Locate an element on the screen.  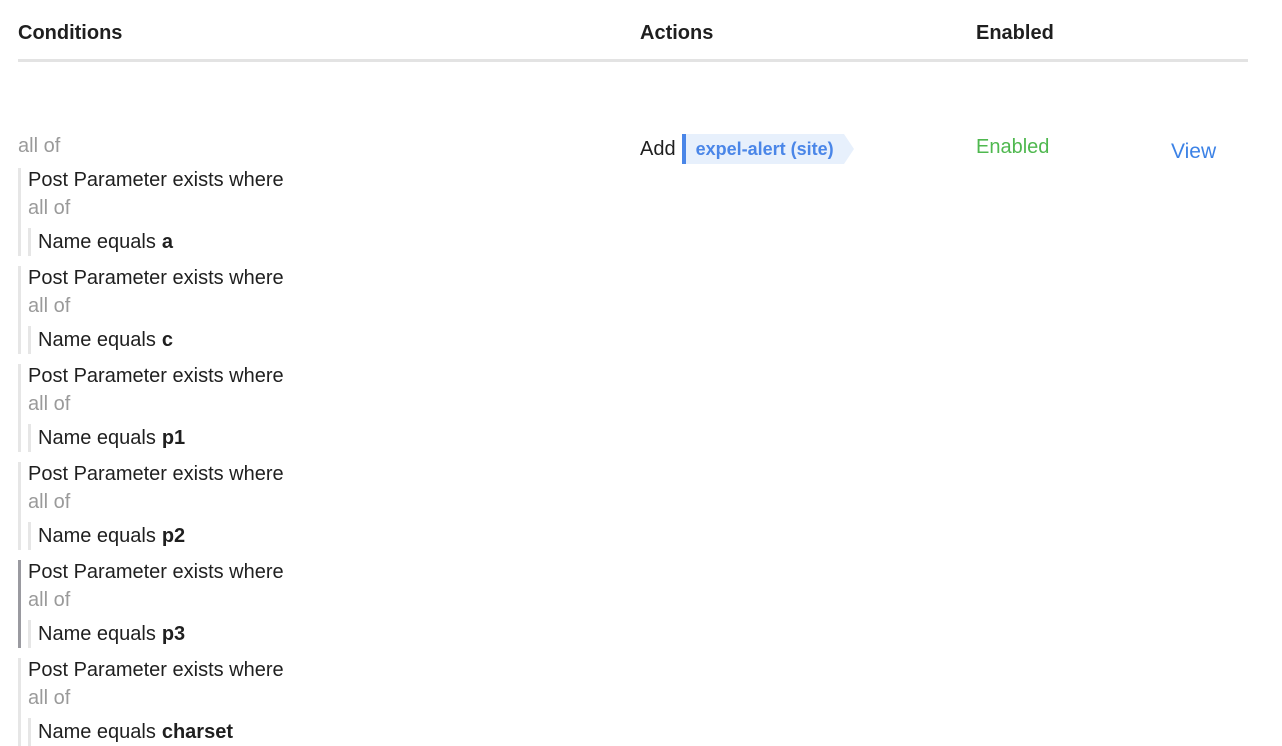
table-header: Conditions Actions Enabled is located at coordinates (633, 31).